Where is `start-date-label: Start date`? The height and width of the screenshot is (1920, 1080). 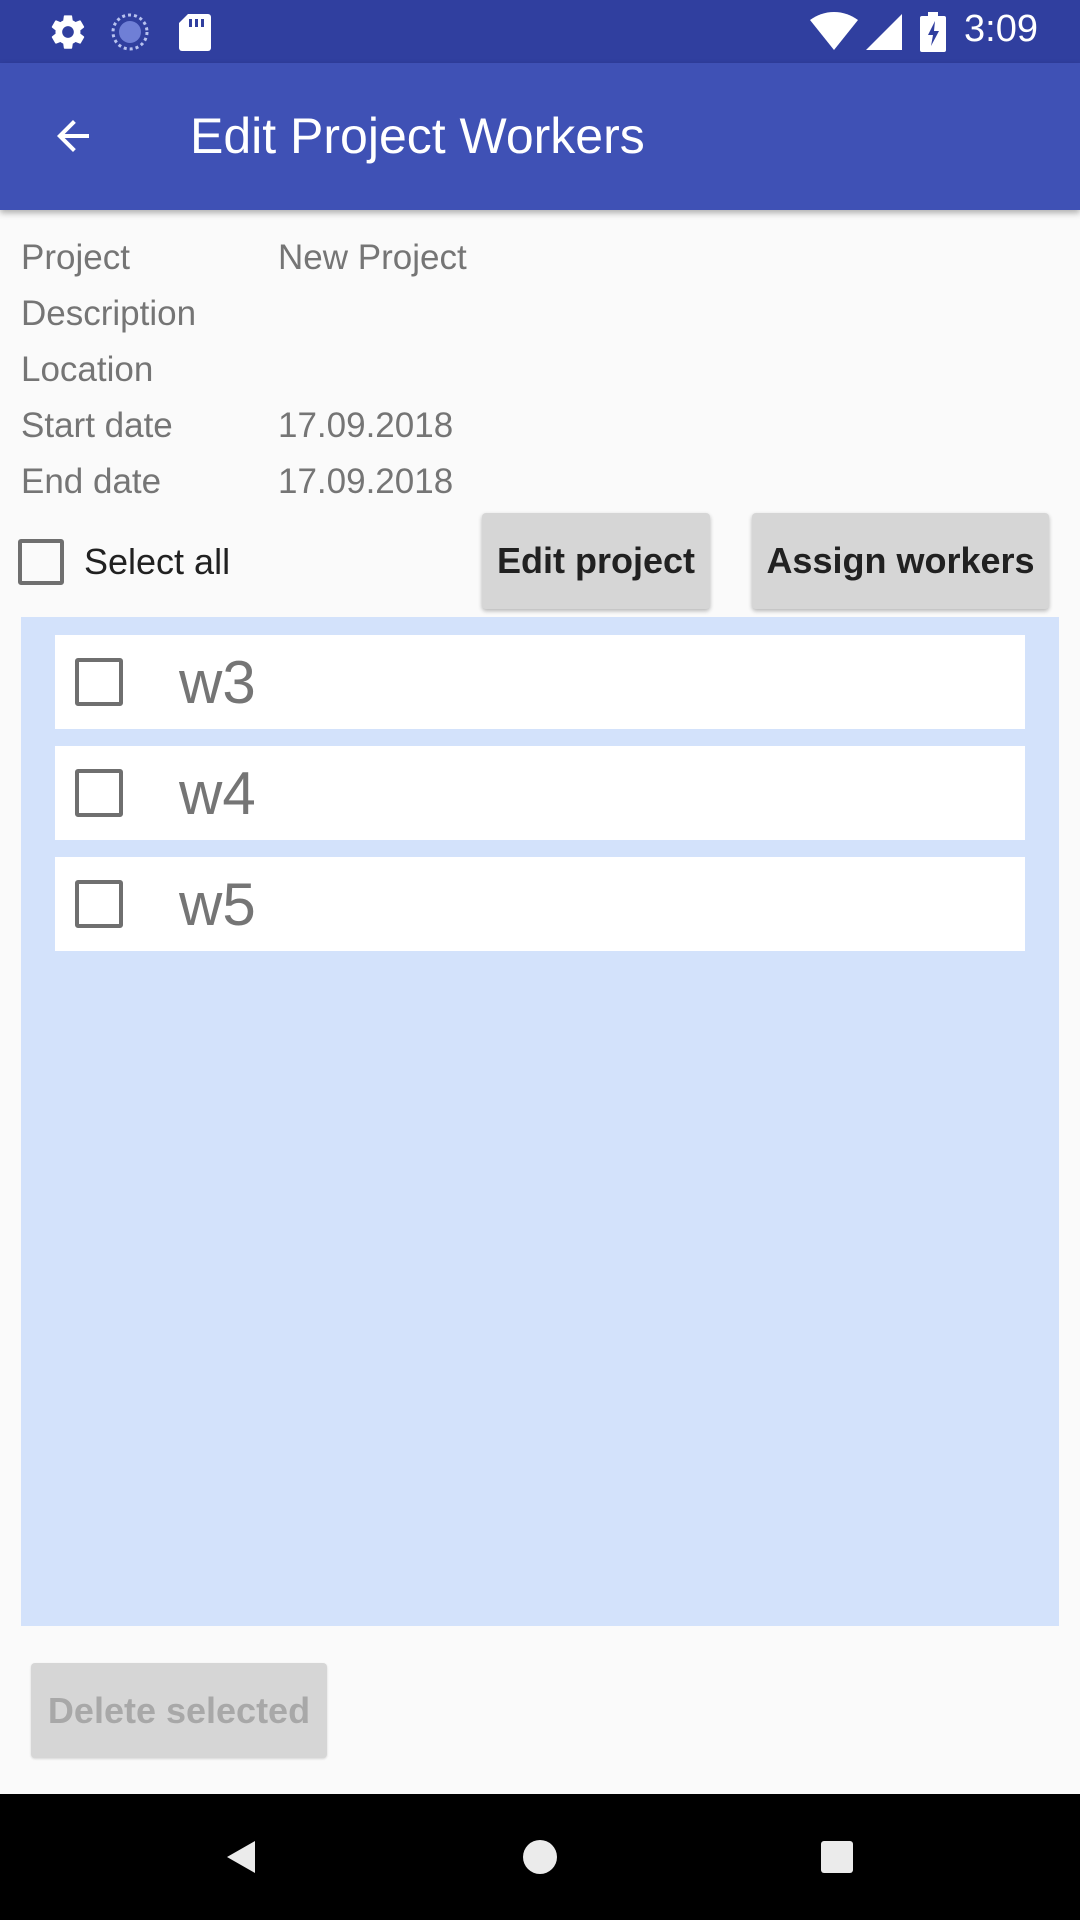 start-date-label: Start date is located at coordinates (97, 425).